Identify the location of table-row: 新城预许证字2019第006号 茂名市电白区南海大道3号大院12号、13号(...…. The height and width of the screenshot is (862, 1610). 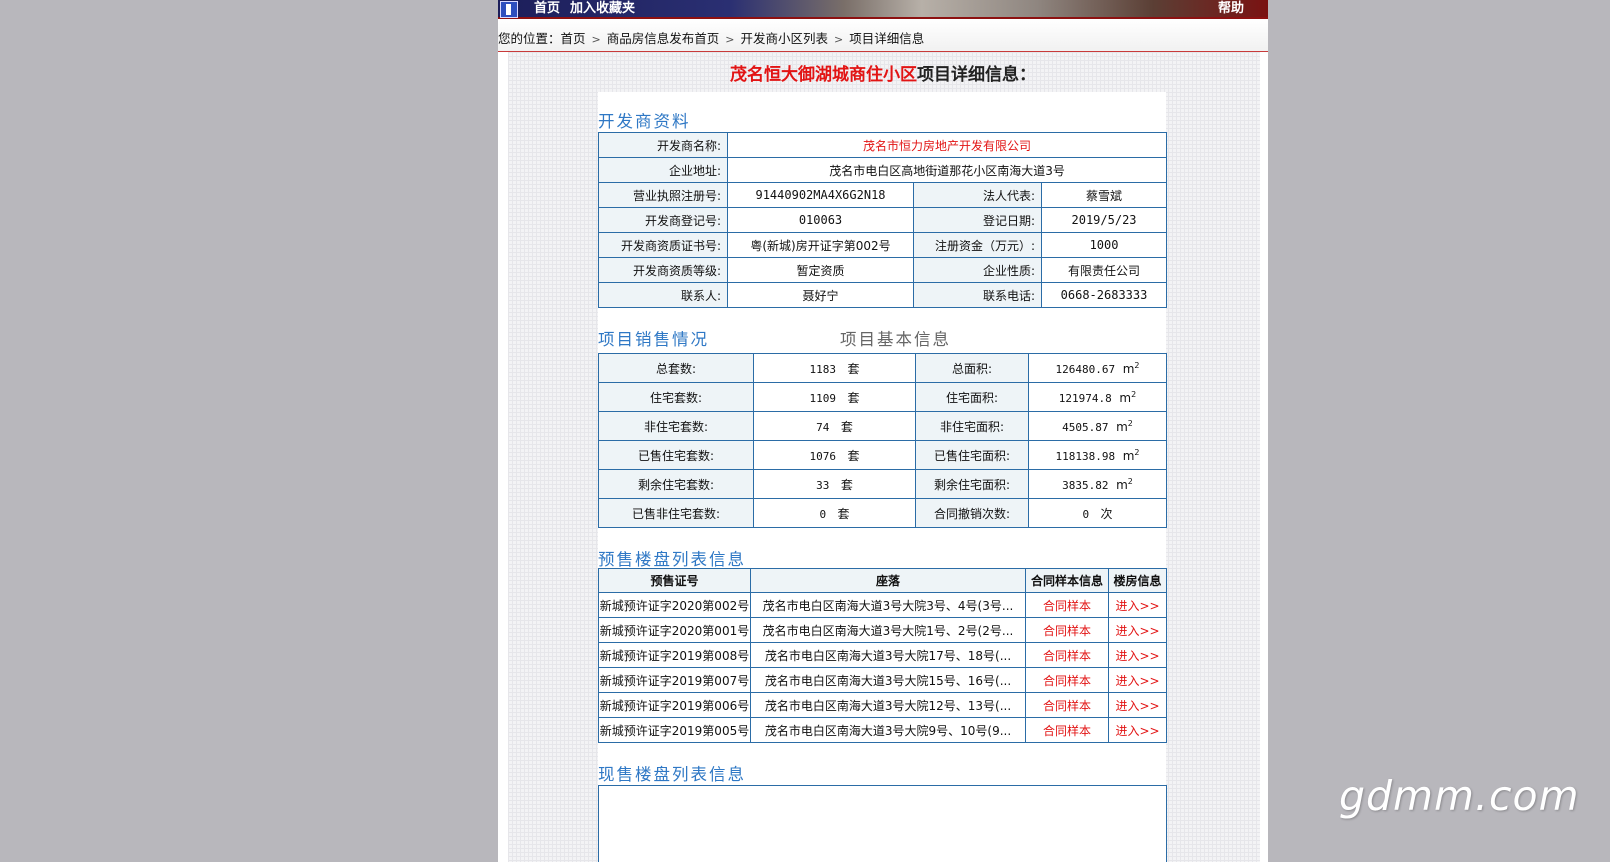
(882, 705).